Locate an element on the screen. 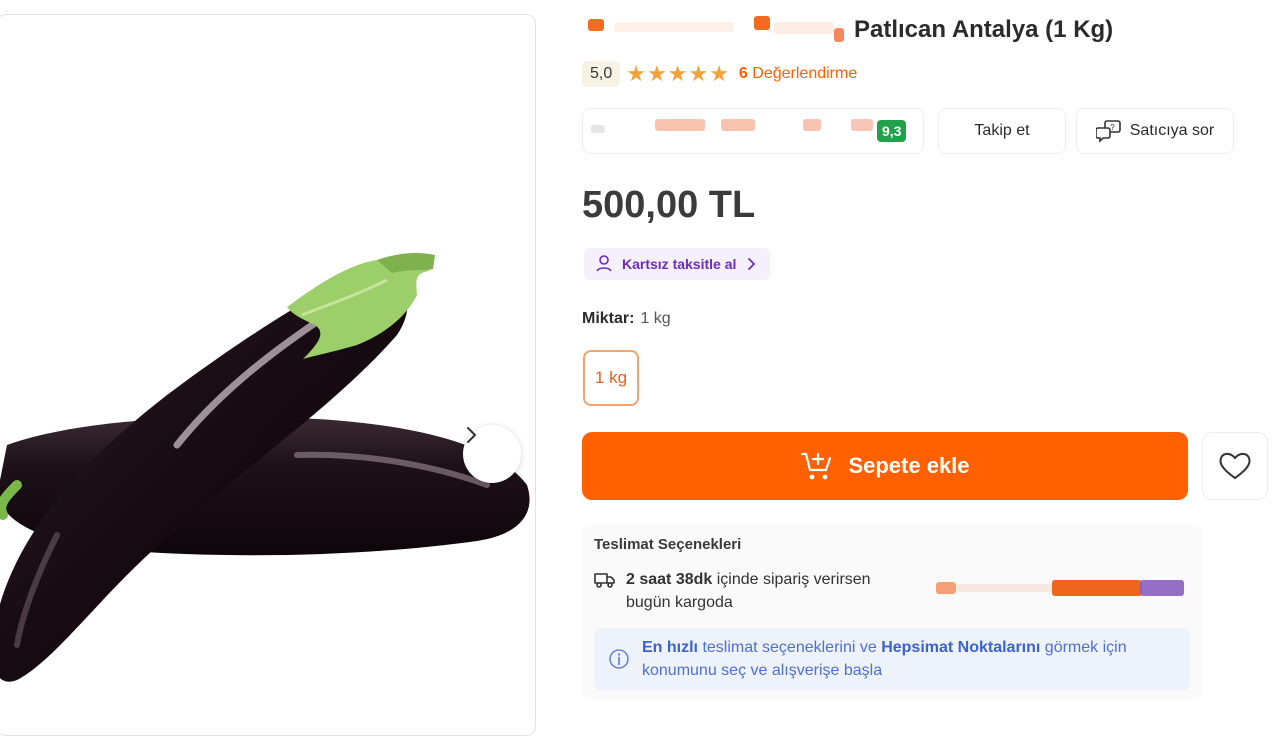 The height and width of the screenshot is (736, 1280). installment-label: Kartsız taksitle al is located at coordinates (679, 264).